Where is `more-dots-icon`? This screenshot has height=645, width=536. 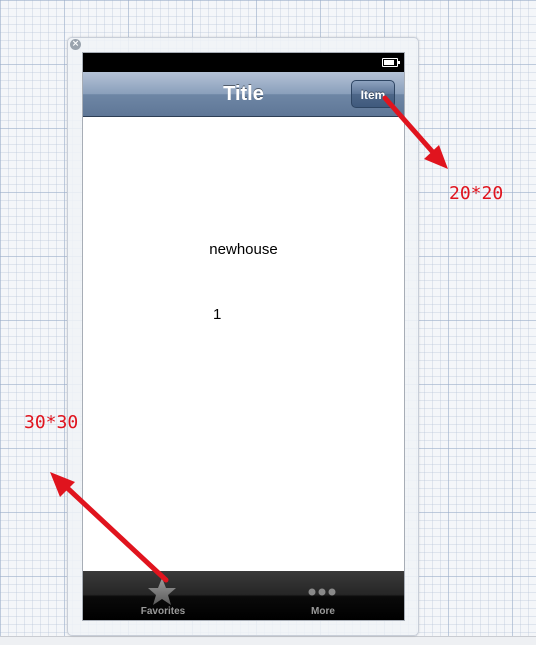
more-dots-icon is located at coordinates (322, 592).